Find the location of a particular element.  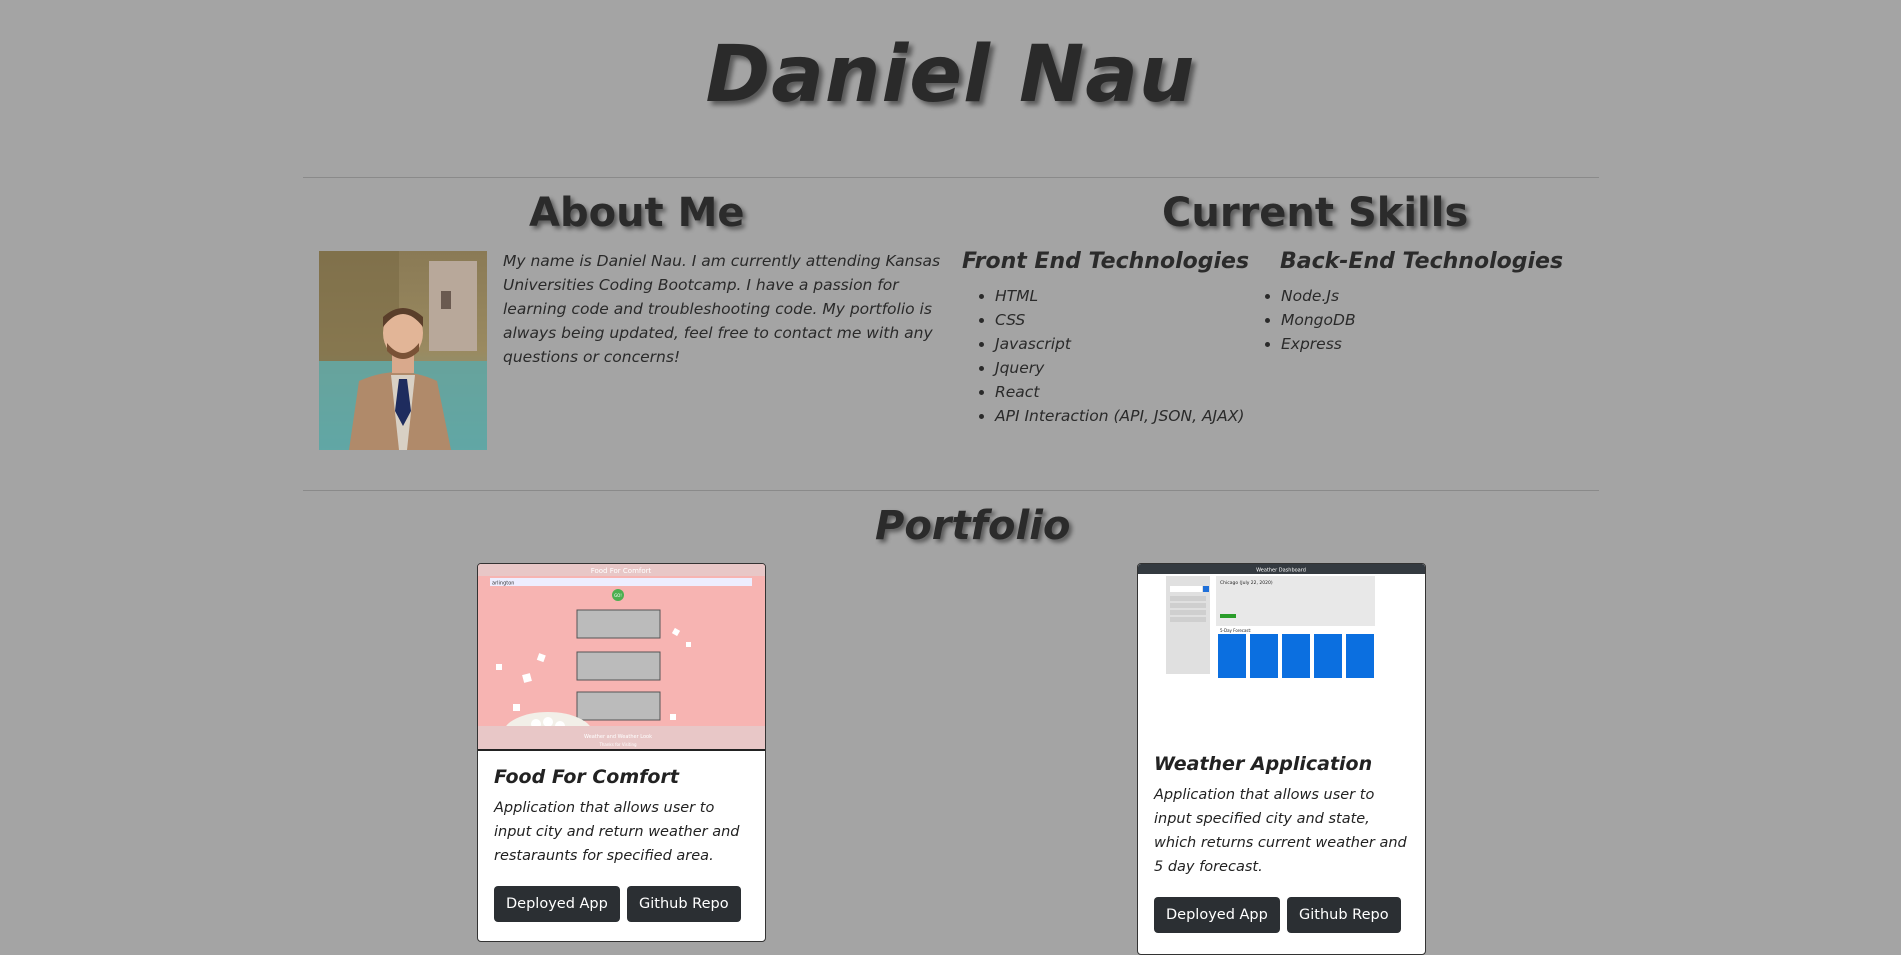

screenshot-footer-sub: Thanks for Visiting is located at coordinates (617, 744).